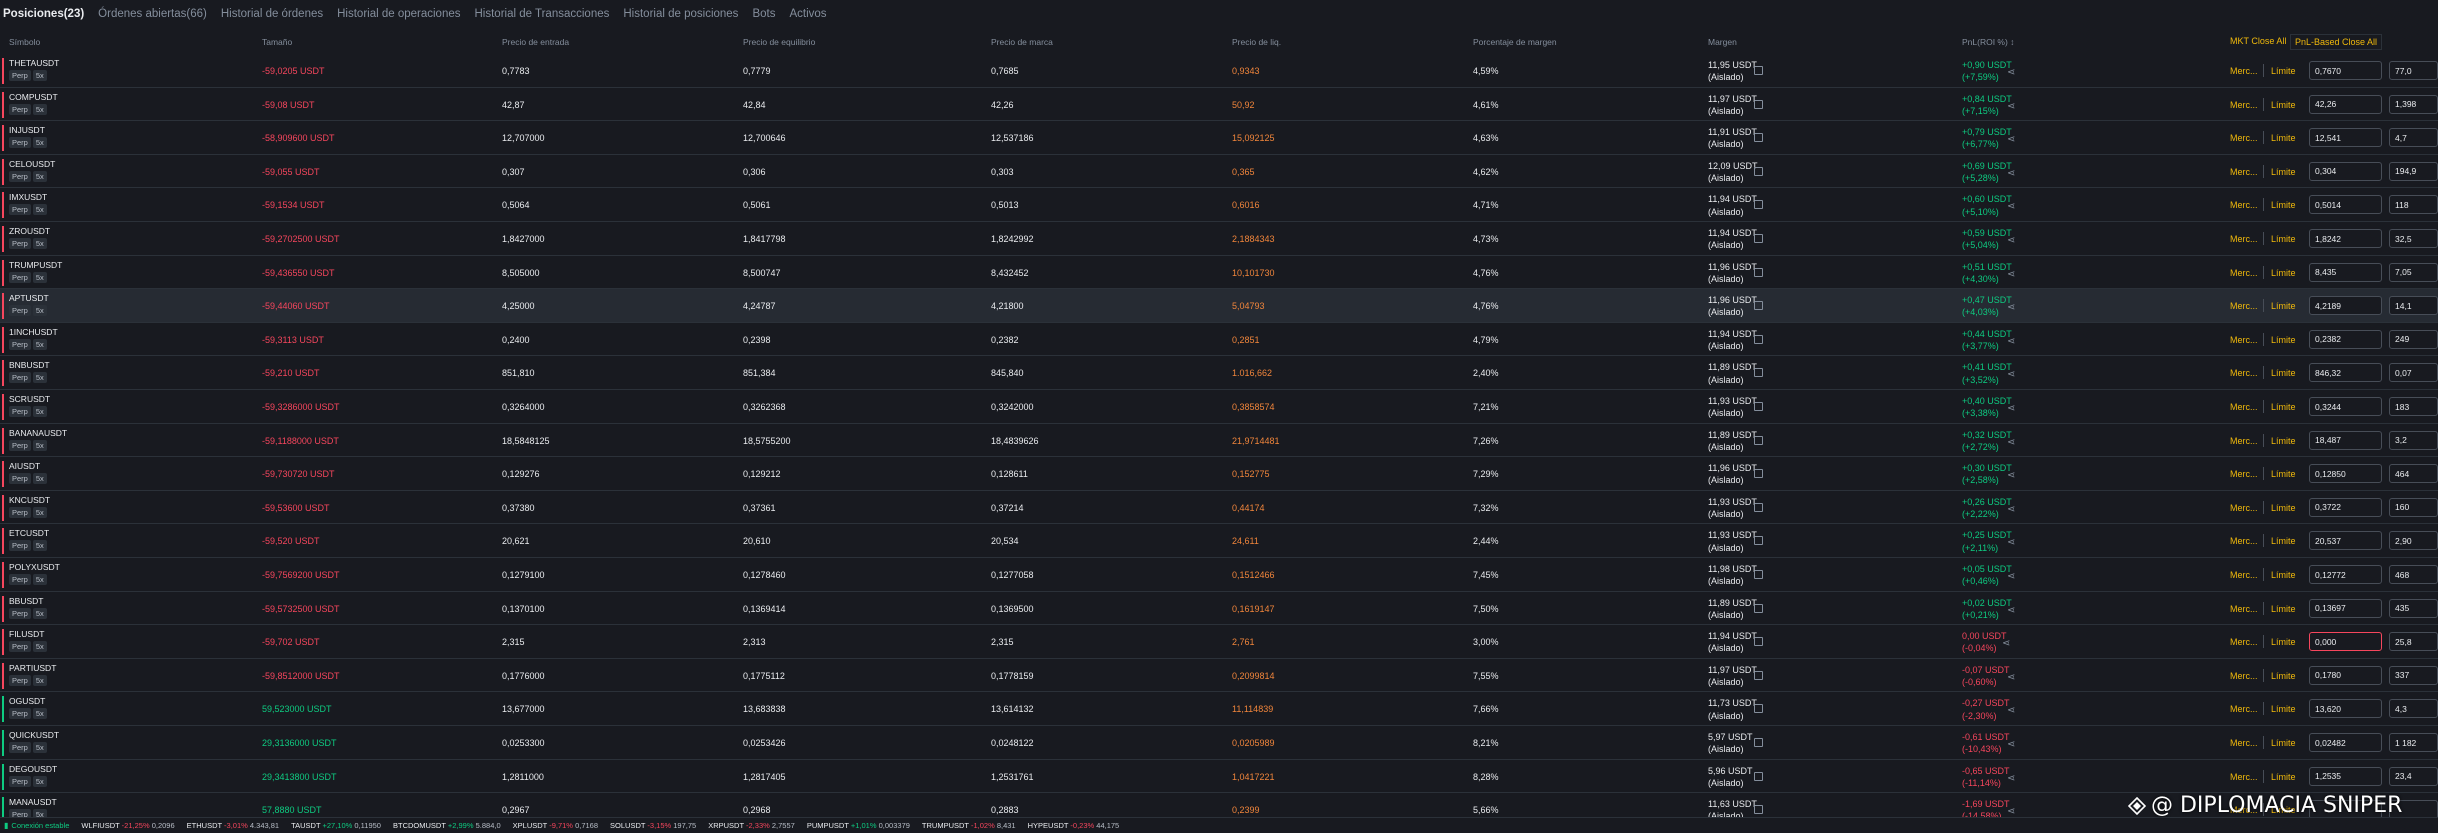 This screenshot has width=2438, height=833. What do you see at coordinates (29, 399) in the screenshot?
I see `symbol-label: SCRUSDT` at bounding box center [29, 399].